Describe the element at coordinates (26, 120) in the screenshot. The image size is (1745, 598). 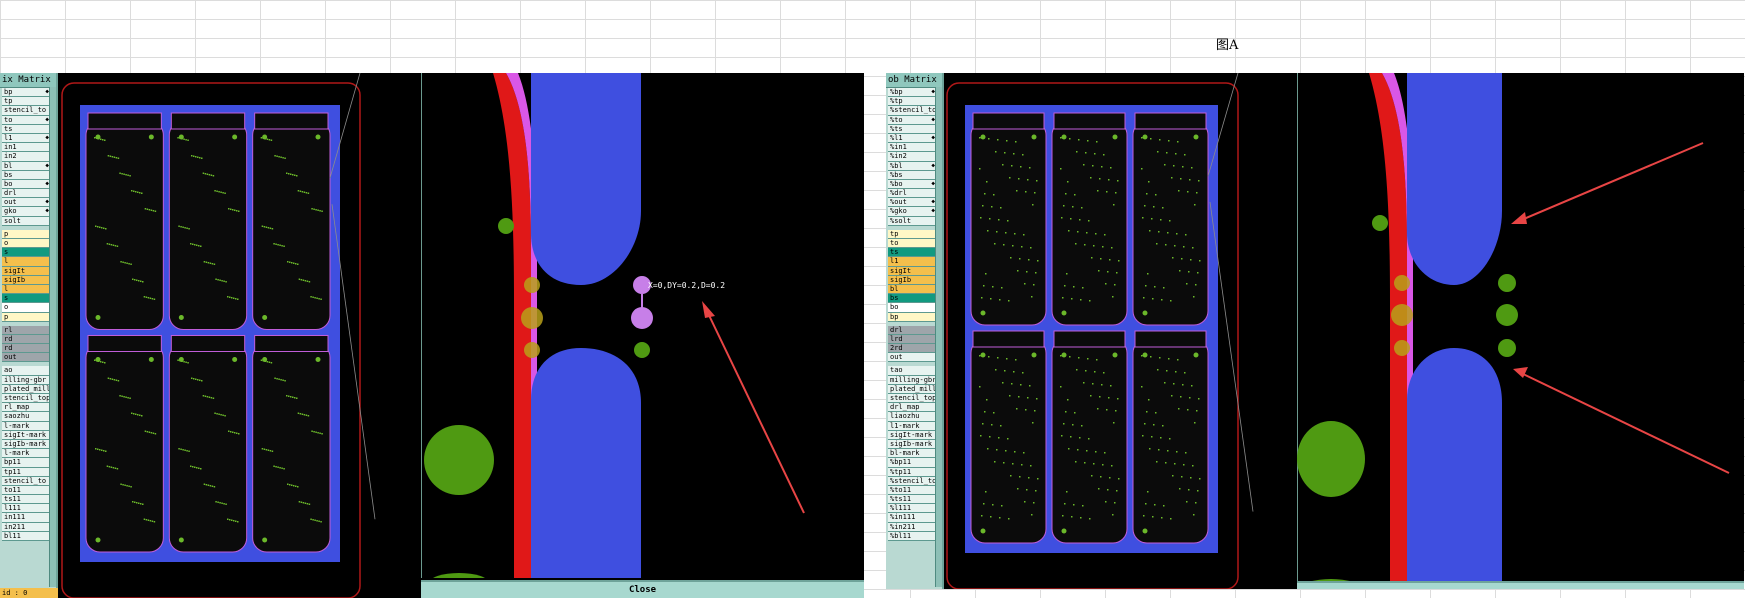
I see `layer-row: to ◆` at that location.